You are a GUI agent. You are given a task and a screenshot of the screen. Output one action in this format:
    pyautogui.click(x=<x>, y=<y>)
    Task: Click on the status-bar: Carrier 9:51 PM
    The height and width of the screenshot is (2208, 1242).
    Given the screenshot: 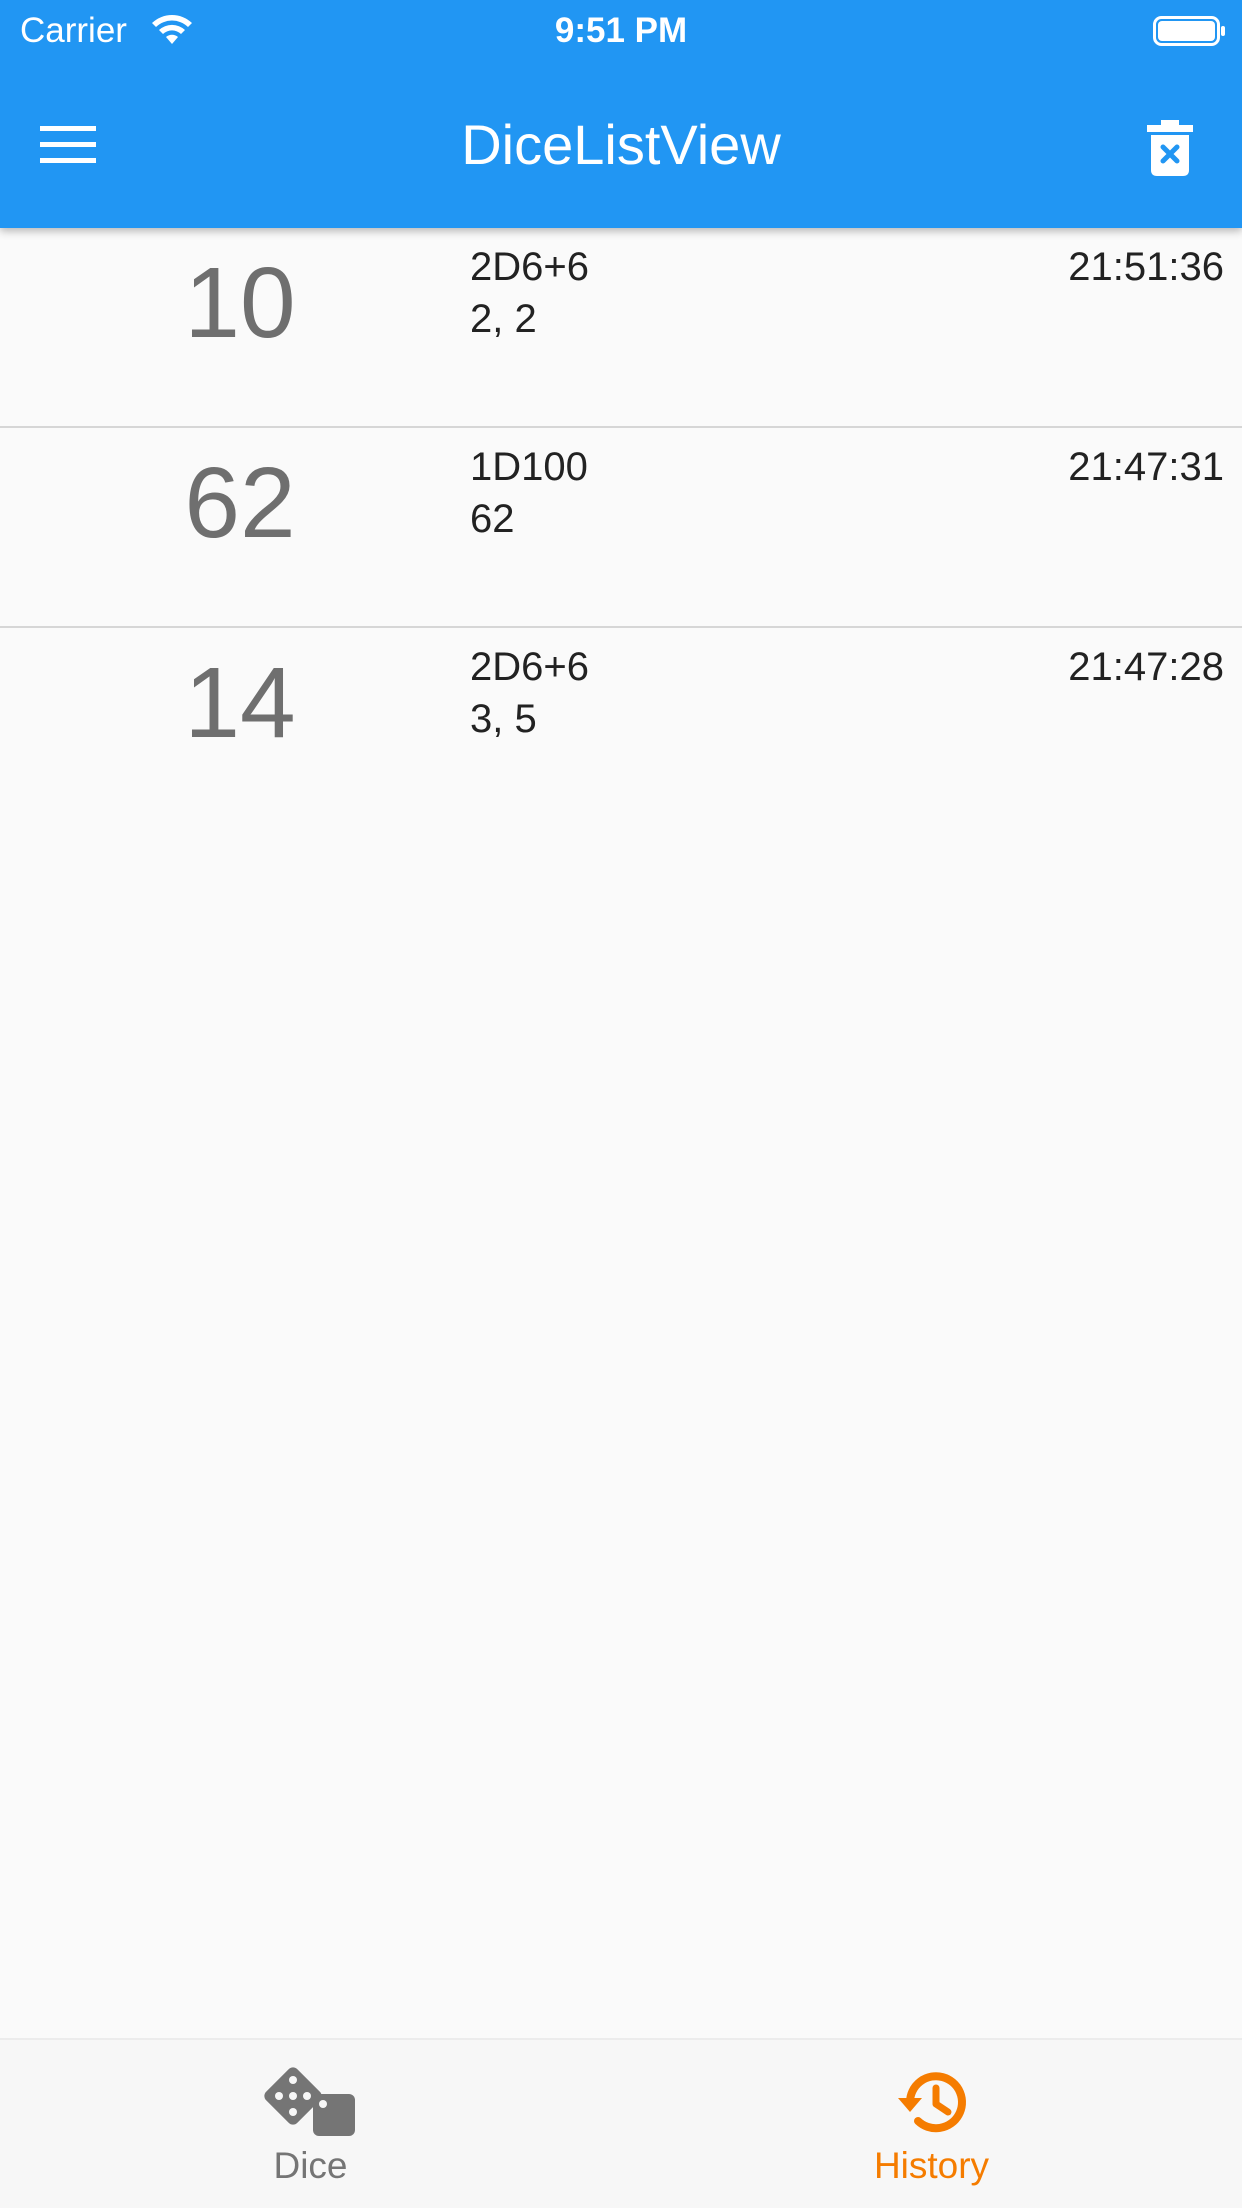 What is the action you would take?
    pyautogui.click(x=621, y=31)
    